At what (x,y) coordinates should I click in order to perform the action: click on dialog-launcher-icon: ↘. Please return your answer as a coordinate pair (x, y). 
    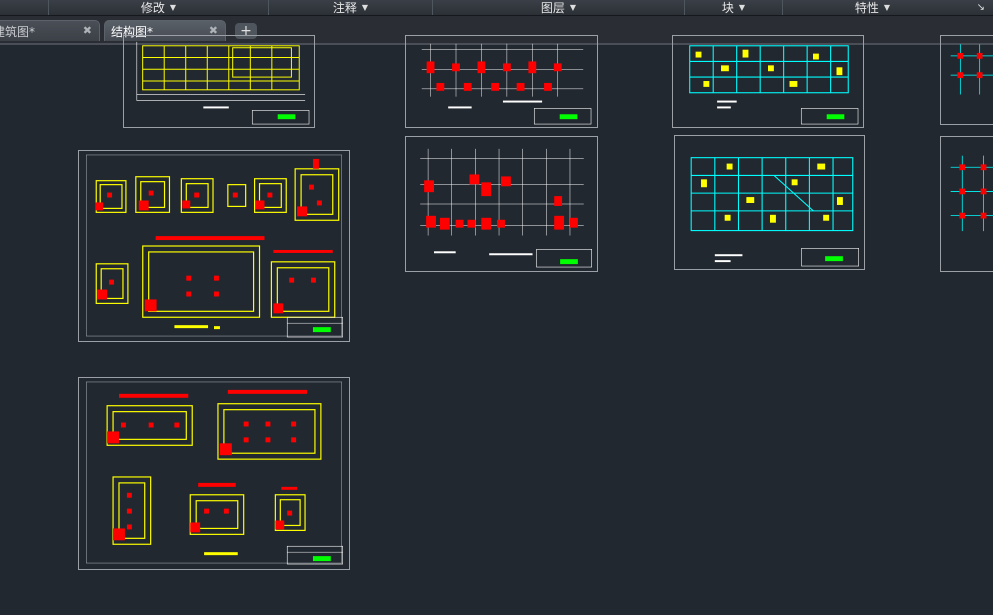
    Looking at the image, I should click on (981, 7).